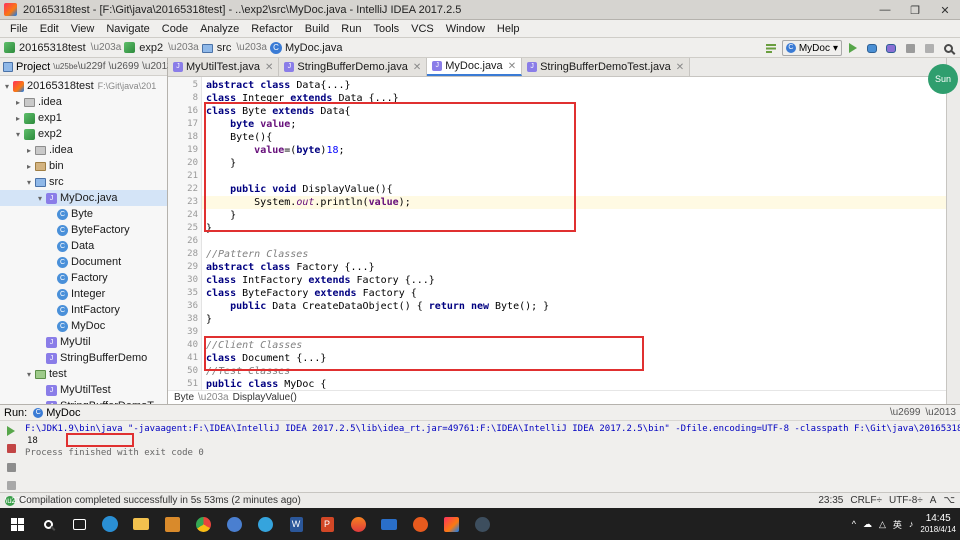  Describe the element at coordinates (891, 48) in the screenshot. I see `coverage-button` at that location.